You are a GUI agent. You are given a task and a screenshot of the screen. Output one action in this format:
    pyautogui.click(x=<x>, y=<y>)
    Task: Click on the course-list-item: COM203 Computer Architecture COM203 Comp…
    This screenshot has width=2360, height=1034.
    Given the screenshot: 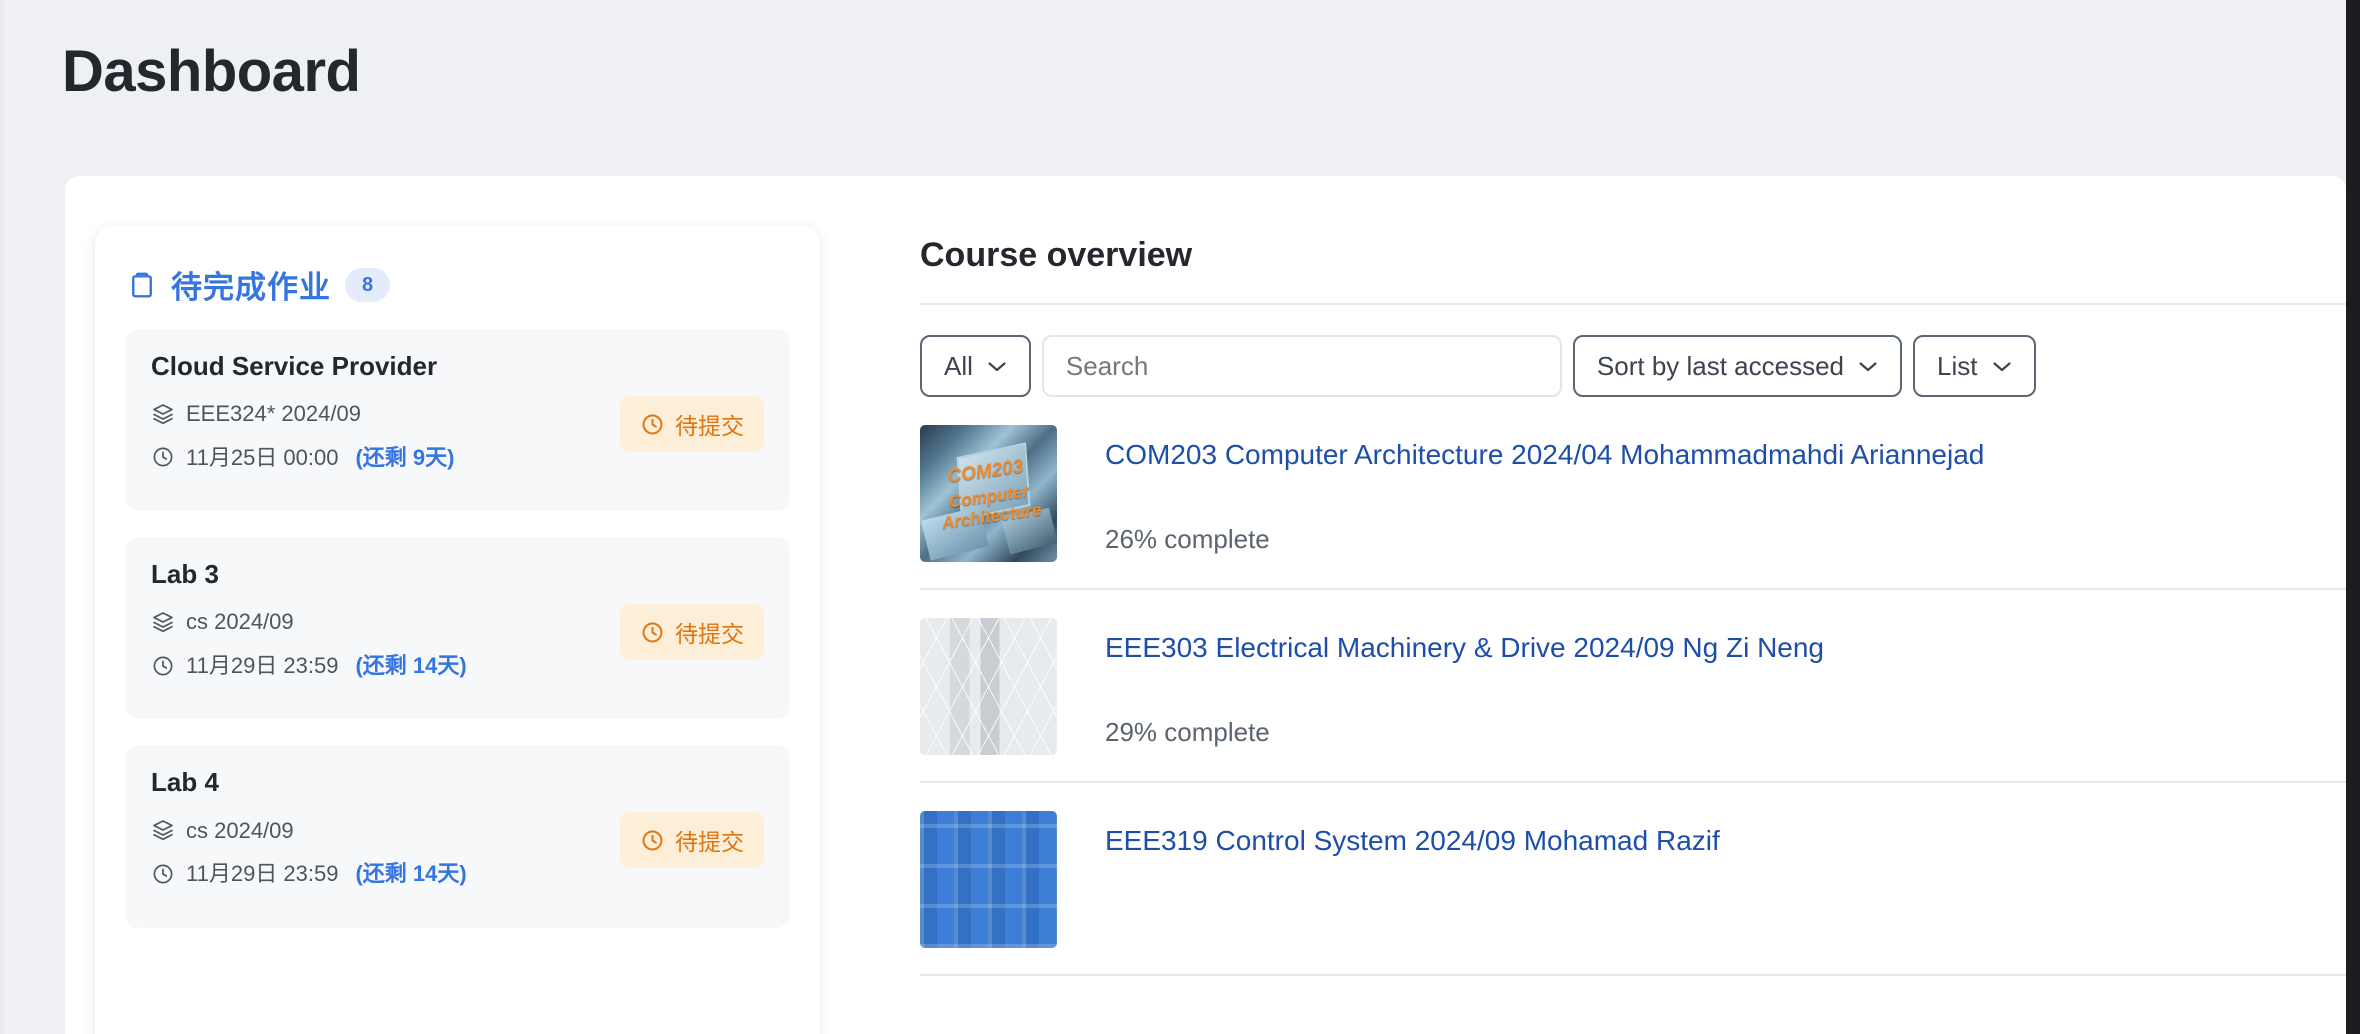 What is the action you would take?
    pyautogui.click(x=1633, y=493)
    